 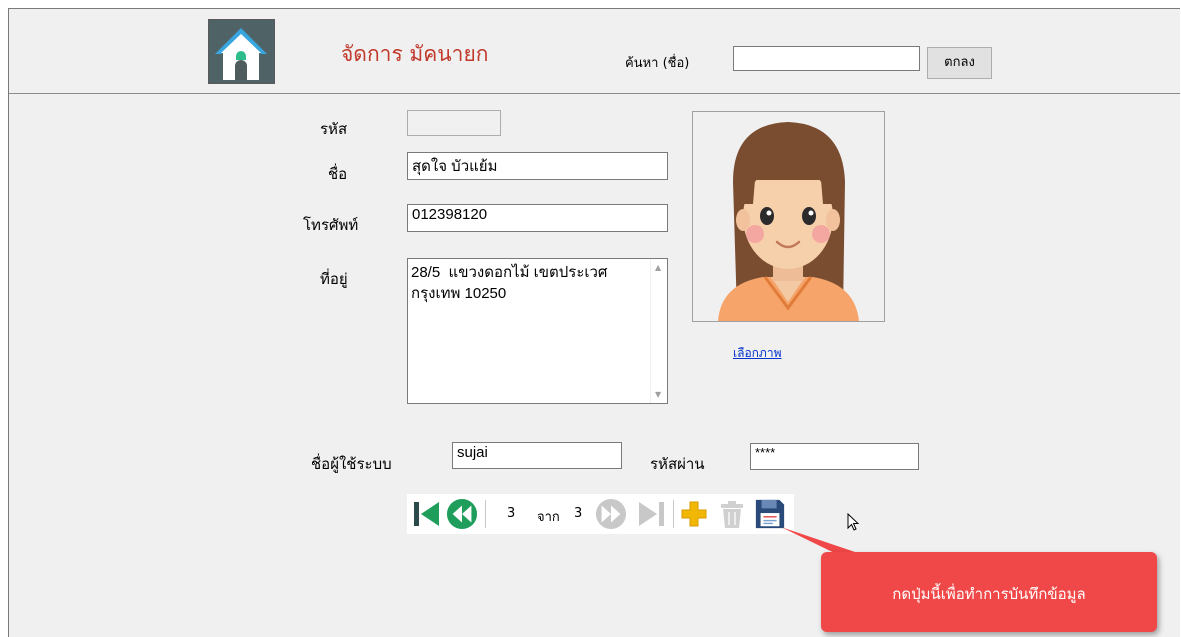 What do you see at coordinates (334, 279) in the screenshot?
I see `address-label: ที่อยู่` at bounding box center [334, 279].